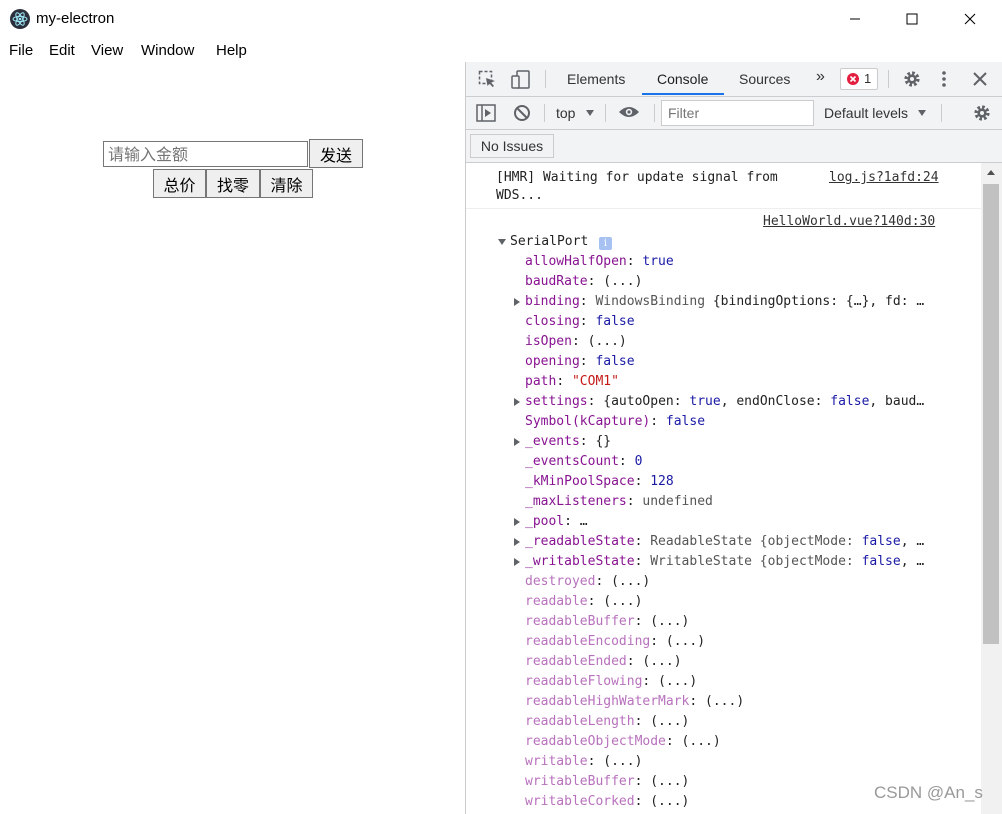  Describe the element at coordinates (723, 208) in the screenshot. I see `log-separator` at that location.